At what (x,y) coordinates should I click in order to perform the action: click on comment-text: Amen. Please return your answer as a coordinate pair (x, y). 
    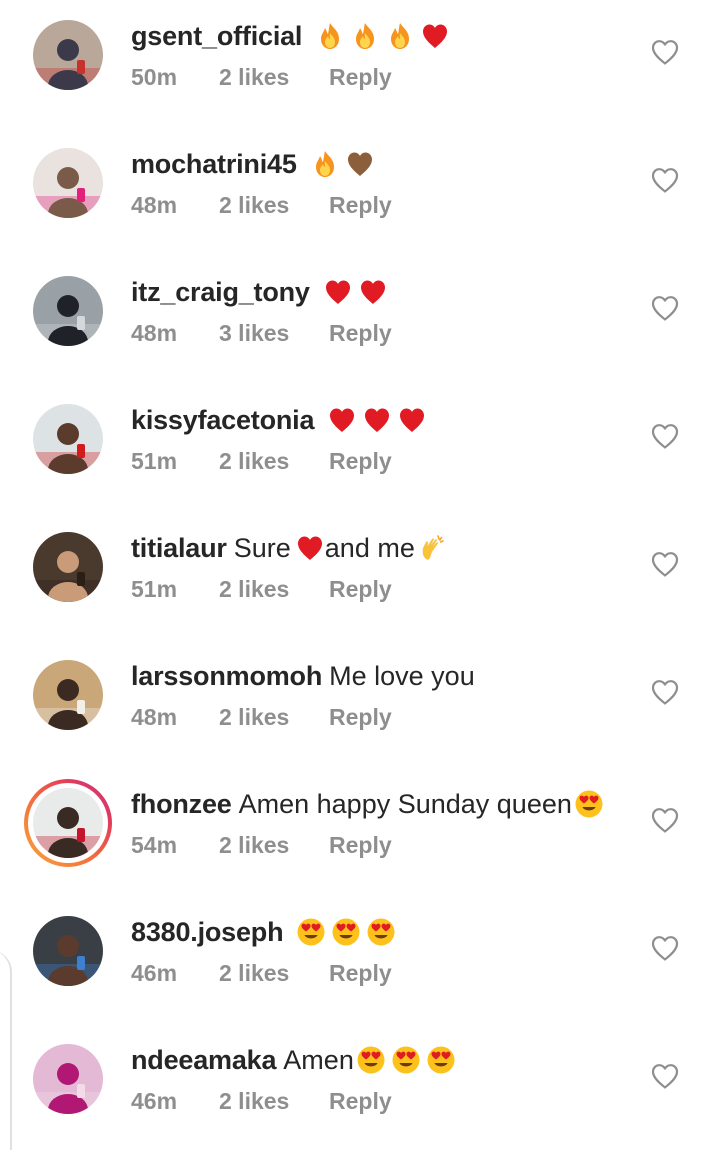
    Looking at the image, I should click on (372, 1060).